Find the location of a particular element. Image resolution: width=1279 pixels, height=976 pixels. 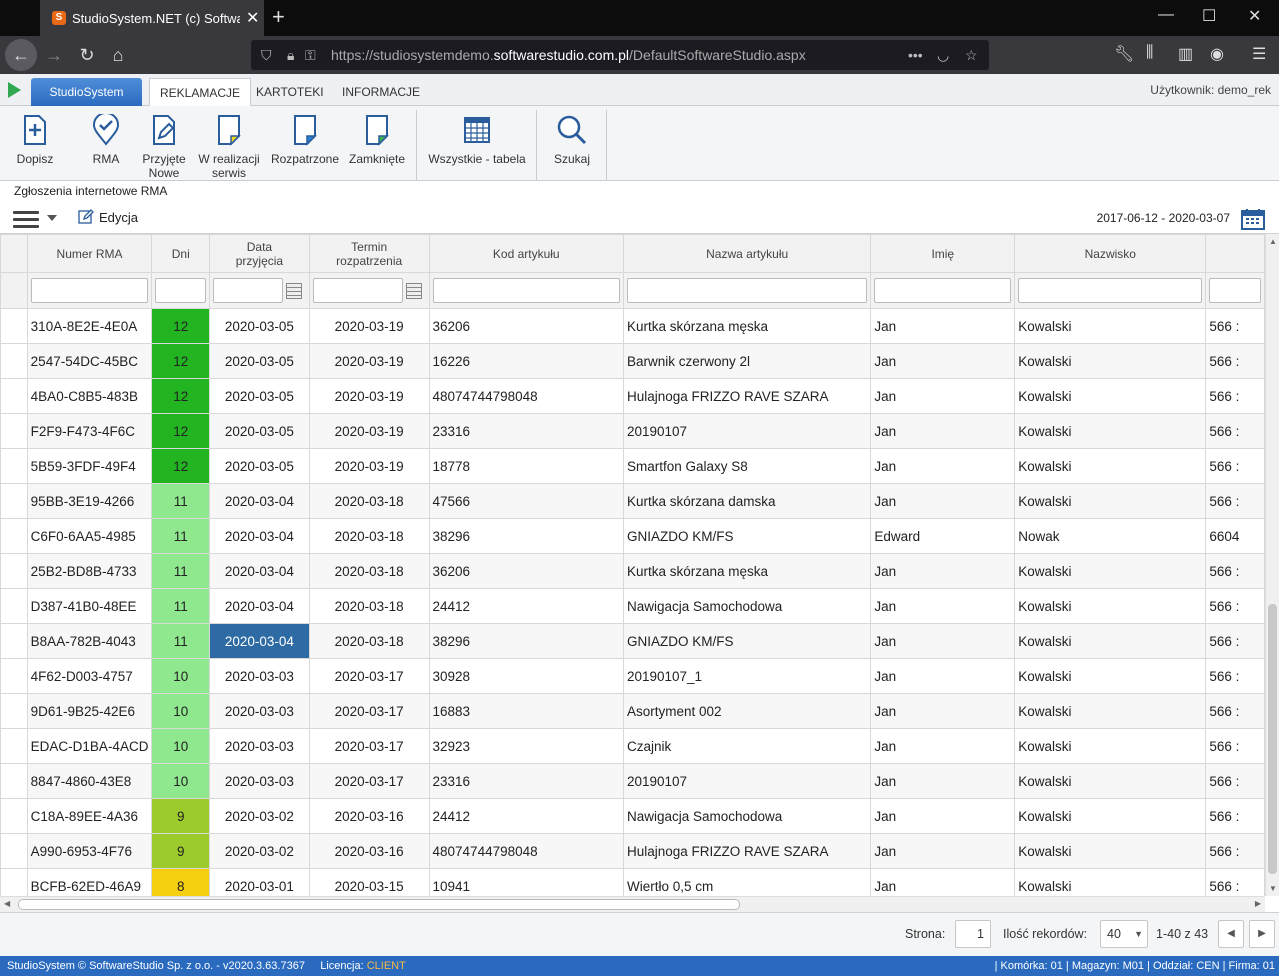

cell-nazwa: Barwnik czerwony 2l is located at coordinates (747, 361).